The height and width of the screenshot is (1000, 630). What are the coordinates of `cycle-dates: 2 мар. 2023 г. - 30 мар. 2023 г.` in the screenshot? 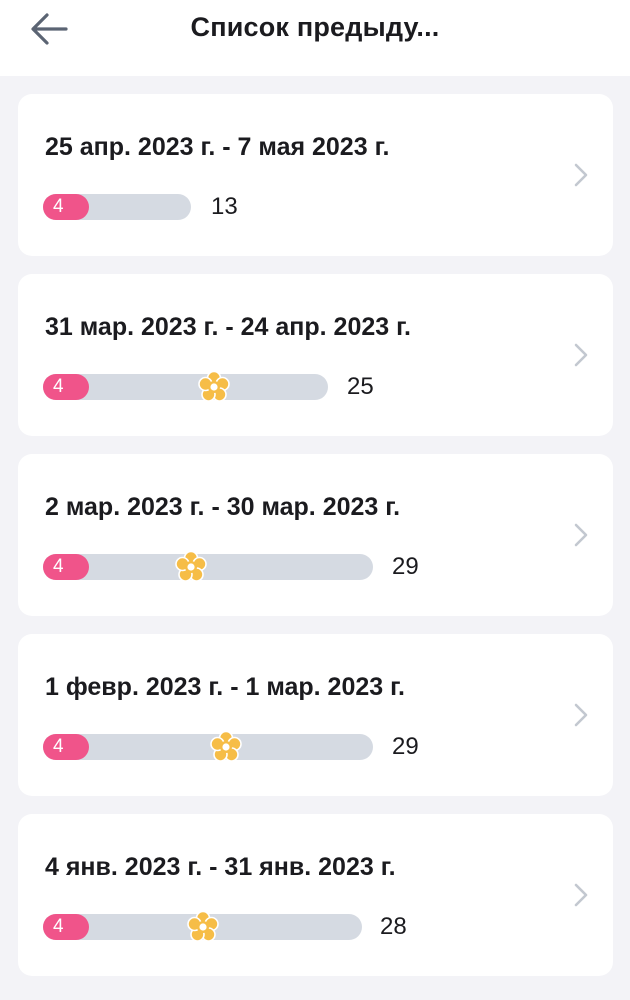 It's located at (223, 507).